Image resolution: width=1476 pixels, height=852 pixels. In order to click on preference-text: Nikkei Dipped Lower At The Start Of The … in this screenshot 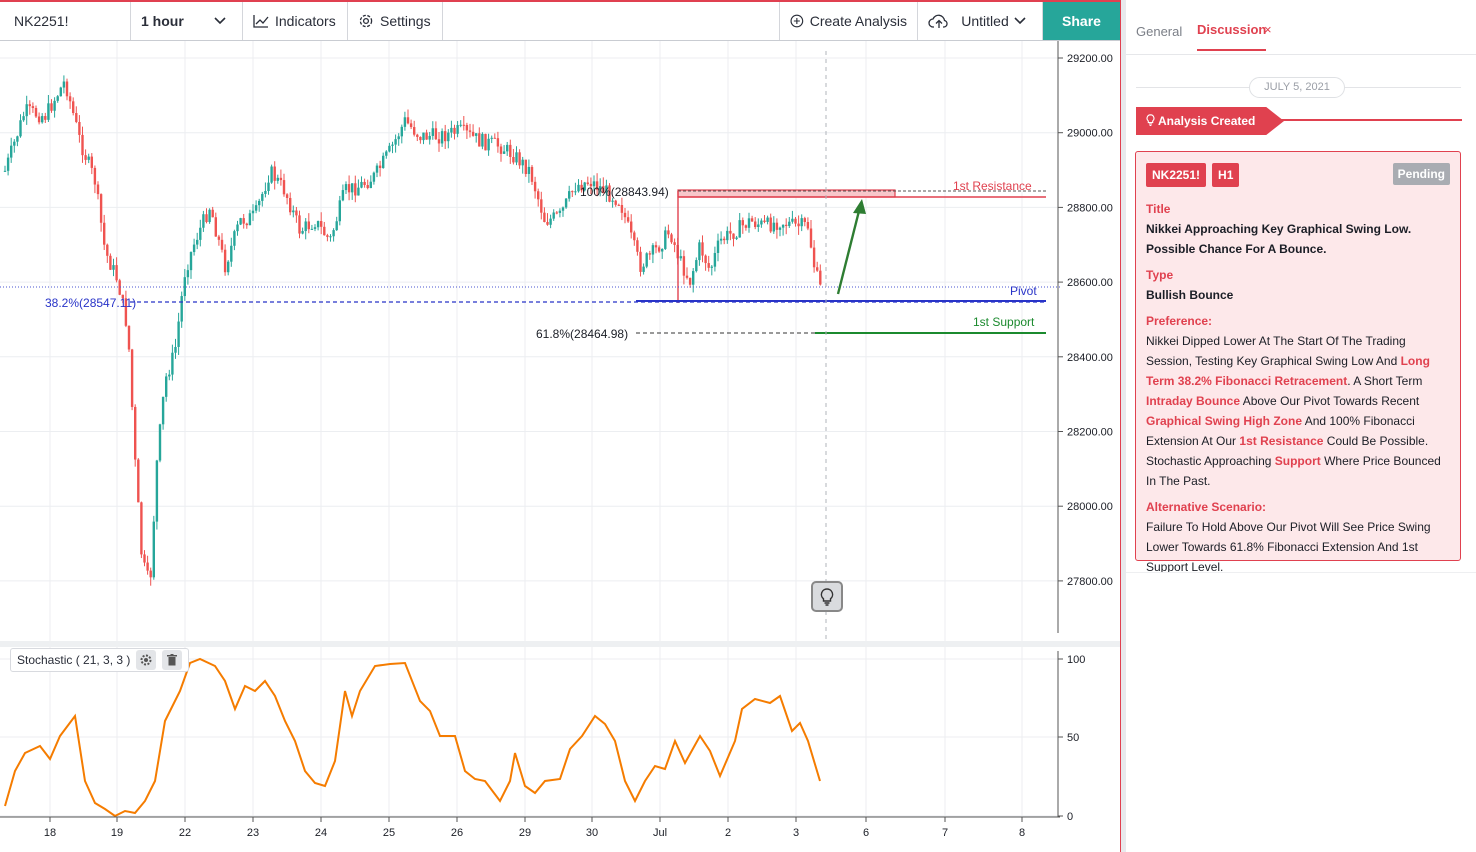, I will do `click(1298, 411)`.